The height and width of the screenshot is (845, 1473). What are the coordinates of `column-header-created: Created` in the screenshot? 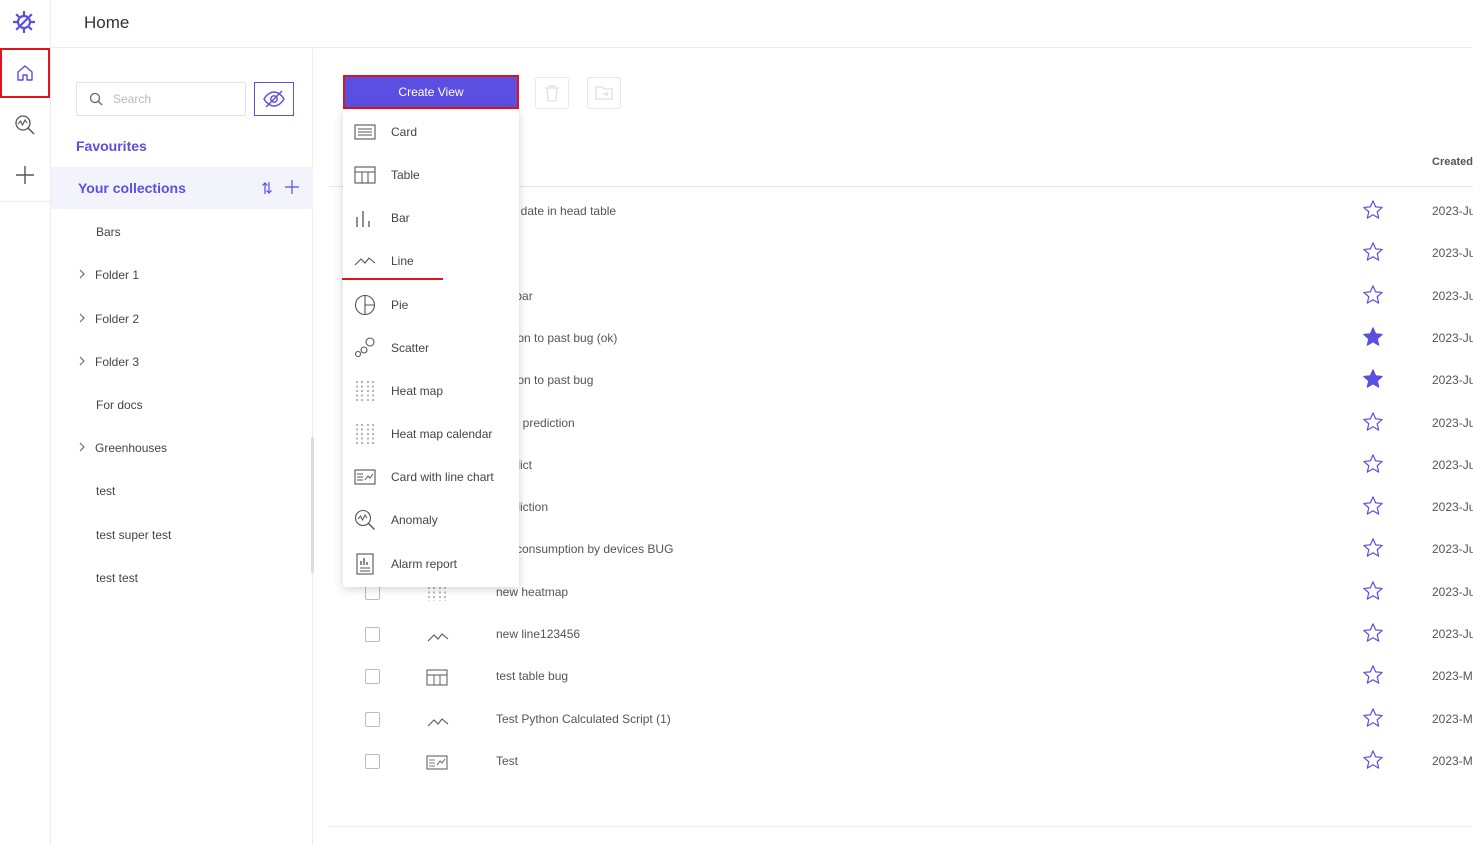 It's located at (1452, 162).